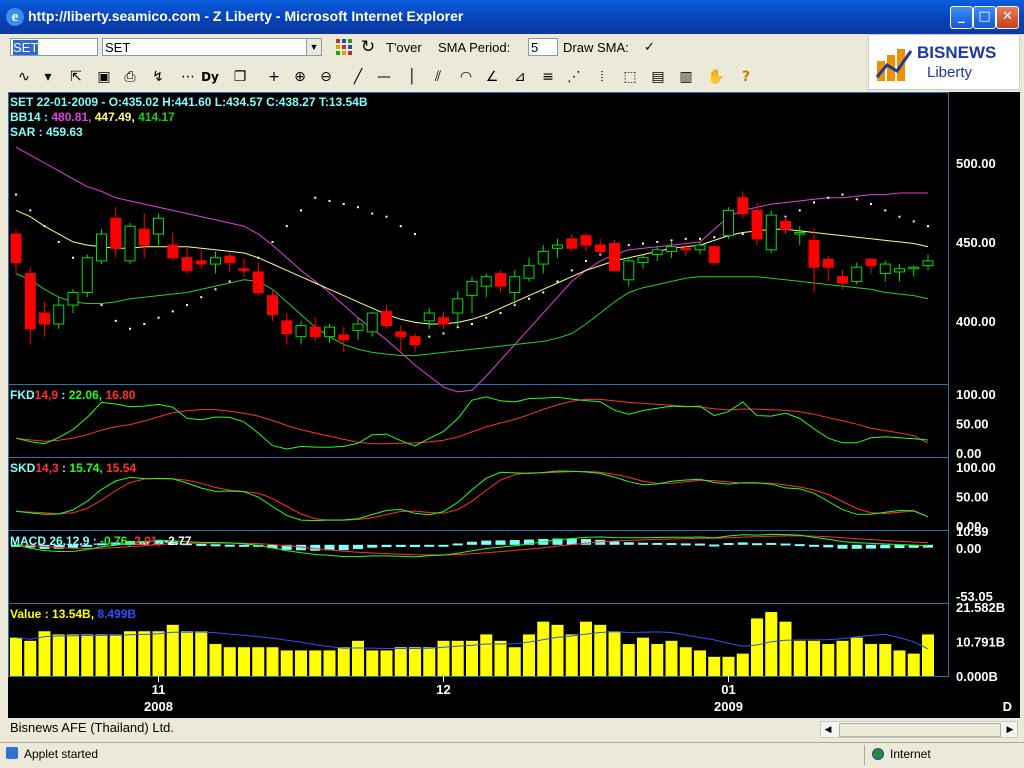 The width and height of the screenshot is (1024, 768). What do you see at coordinates (158, 77) in the screenshot?
I see `indicator-icon: ↯` at bounding box center [158, 77].